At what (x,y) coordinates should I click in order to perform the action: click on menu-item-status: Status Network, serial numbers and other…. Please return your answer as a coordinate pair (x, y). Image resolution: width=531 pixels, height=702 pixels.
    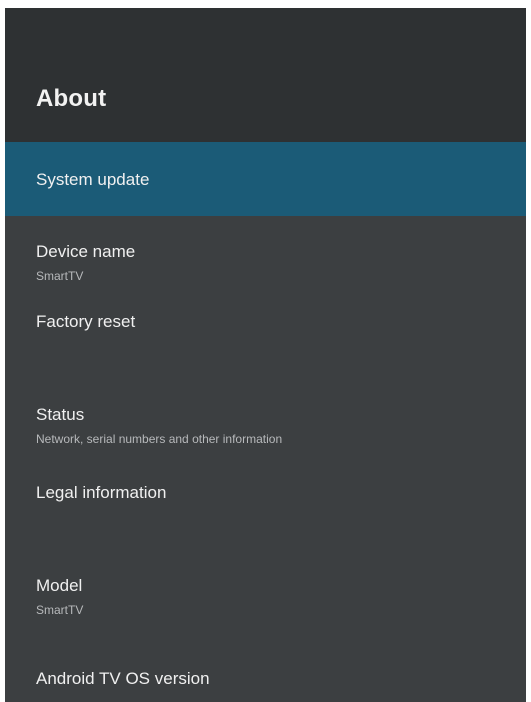
    Looking at the image, I should click on (265, 407).